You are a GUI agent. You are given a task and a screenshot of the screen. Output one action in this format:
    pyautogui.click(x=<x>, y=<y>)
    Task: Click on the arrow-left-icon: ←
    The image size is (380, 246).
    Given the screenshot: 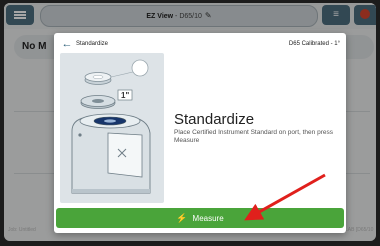 What is the action you would take?
    pyautogui.click(x=67, y=44)
    